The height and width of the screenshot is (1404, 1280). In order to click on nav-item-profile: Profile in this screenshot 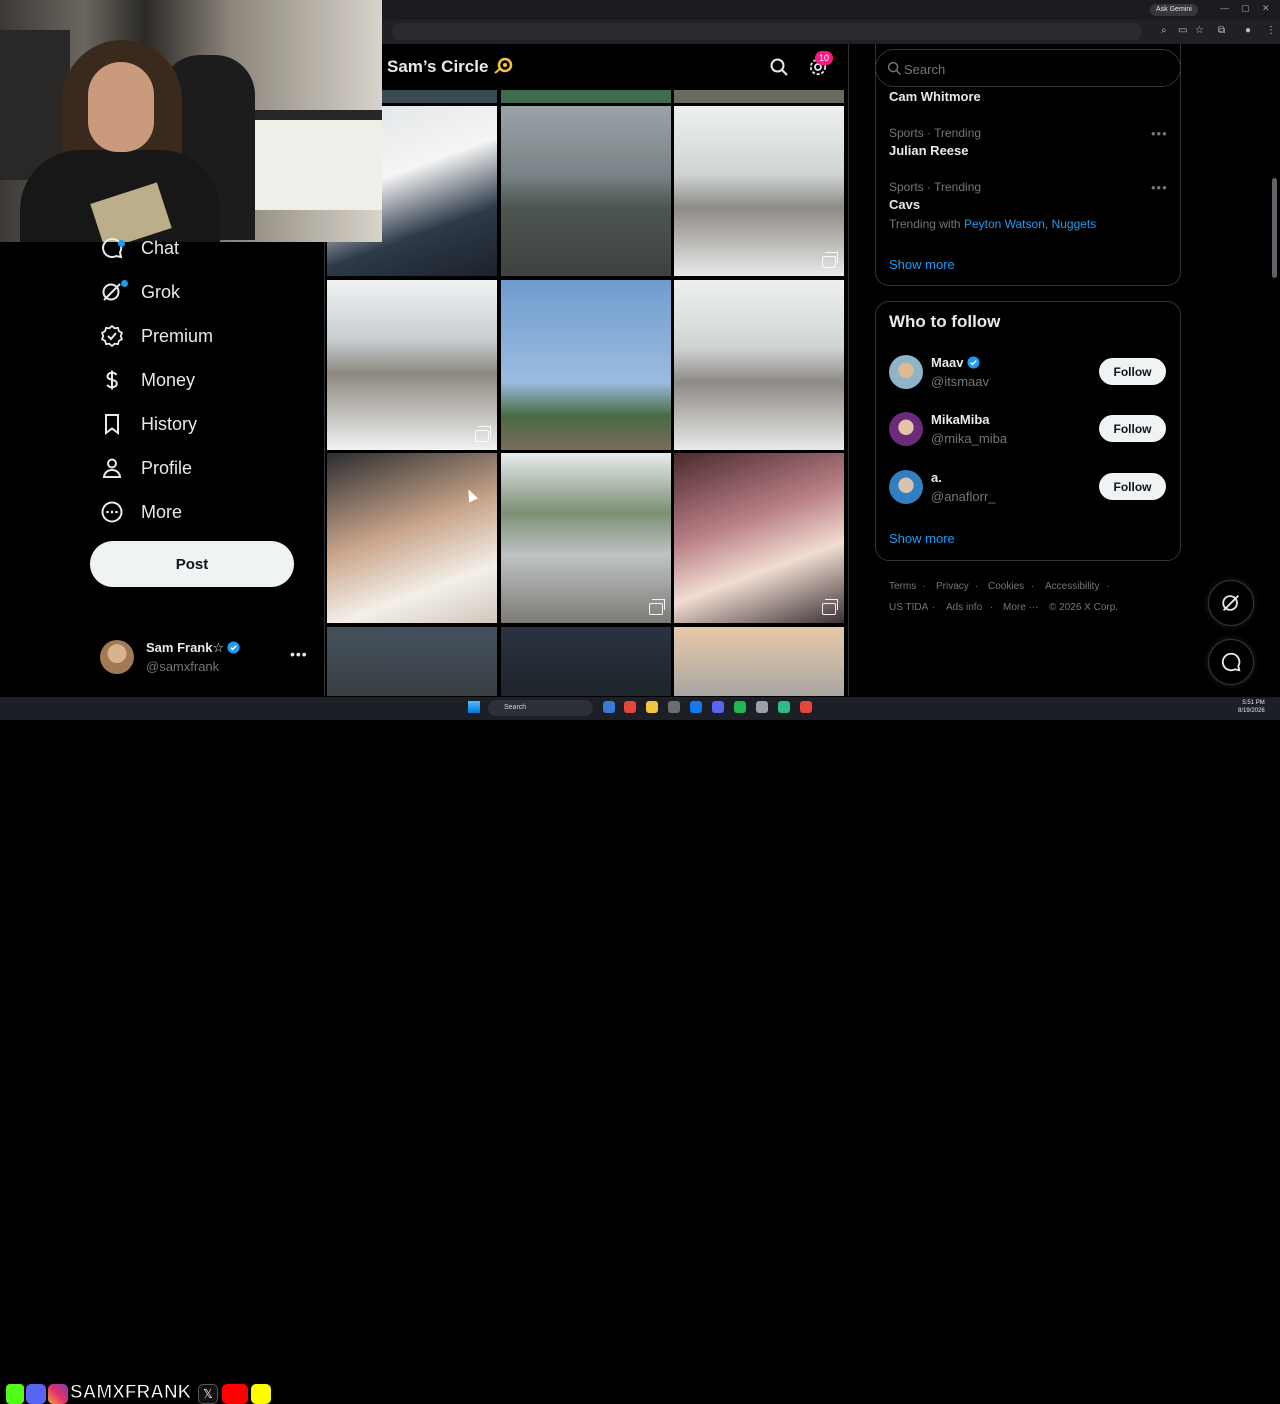, I will do `click(146, 468)`.